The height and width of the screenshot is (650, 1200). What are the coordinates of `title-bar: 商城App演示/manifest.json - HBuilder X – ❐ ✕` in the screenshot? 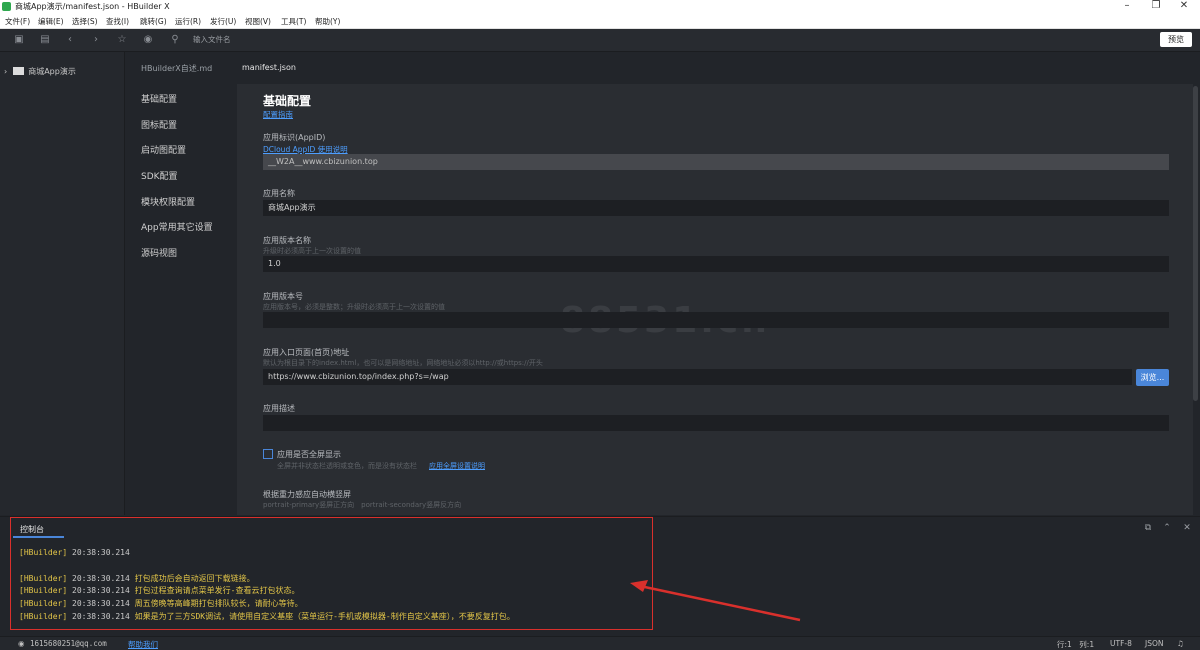 It's located at (600, 7).